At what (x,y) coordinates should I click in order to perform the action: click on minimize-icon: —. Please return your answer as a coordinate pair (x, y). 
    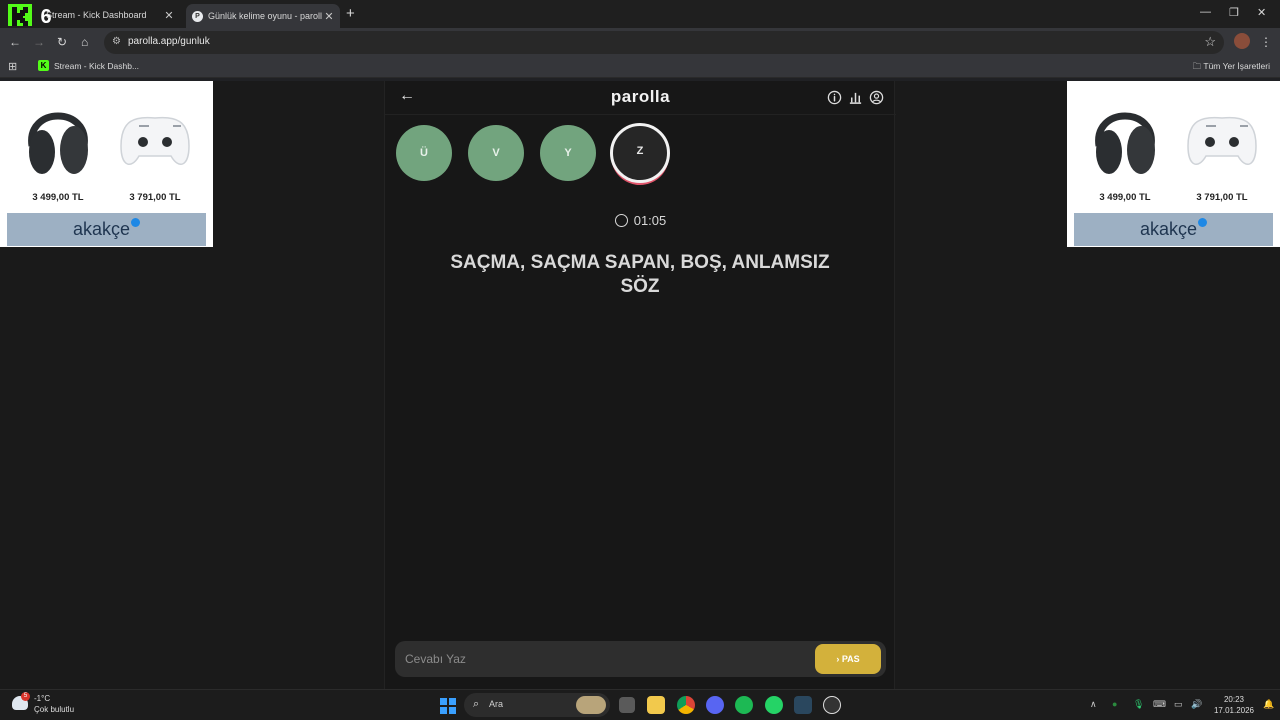
    Looking at the image, I should click on (1205, 12).